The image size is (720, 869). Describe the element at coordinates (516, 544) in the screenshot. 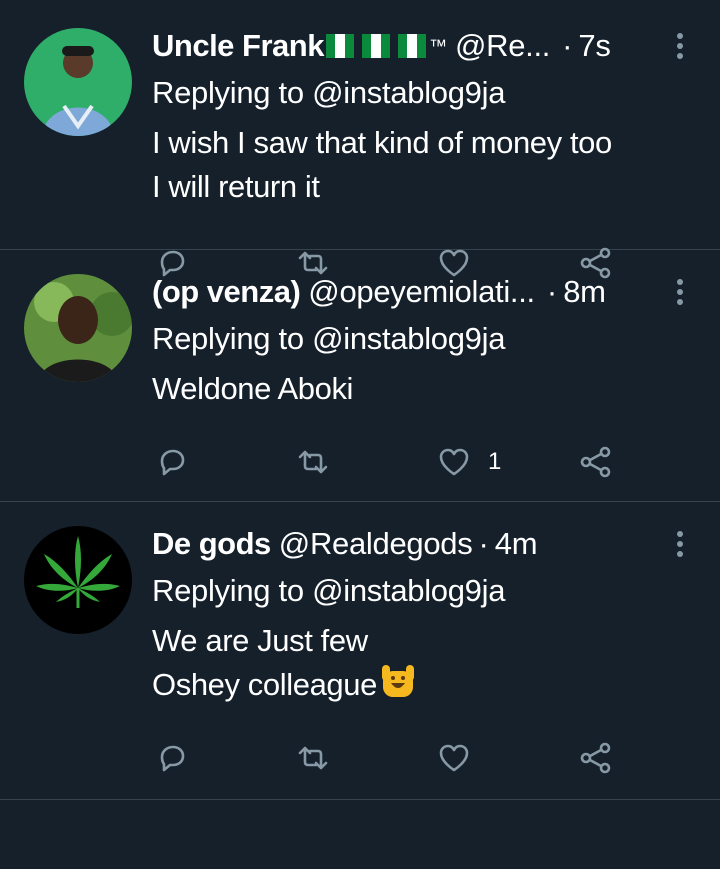

I see `timestamp: 4m` at that location.